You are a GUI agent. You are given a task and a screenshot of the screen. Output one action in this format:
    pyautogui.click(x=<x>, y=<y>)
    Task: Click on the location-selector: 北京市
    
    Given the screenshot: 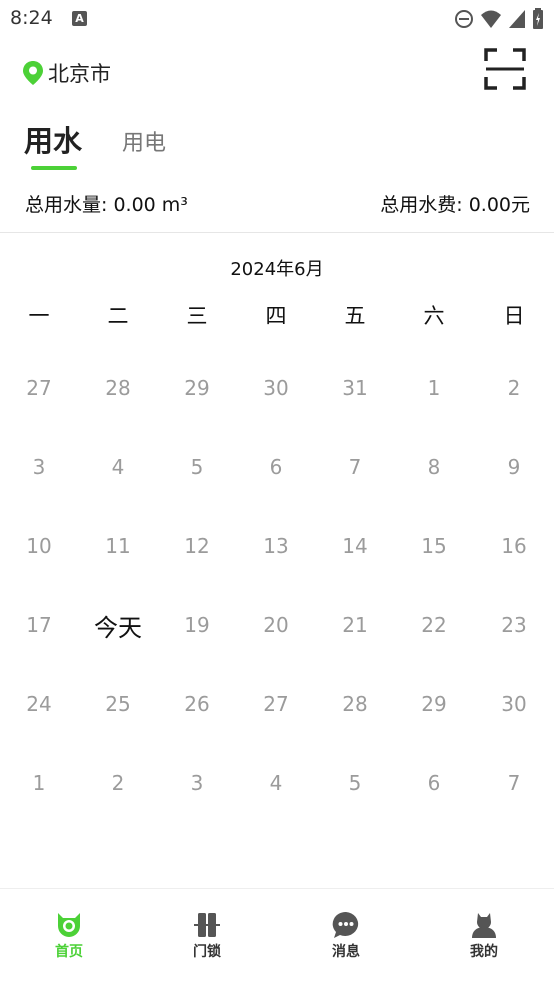 What is the action you would take?
    pyautogui.click(x=66, y=73)
    